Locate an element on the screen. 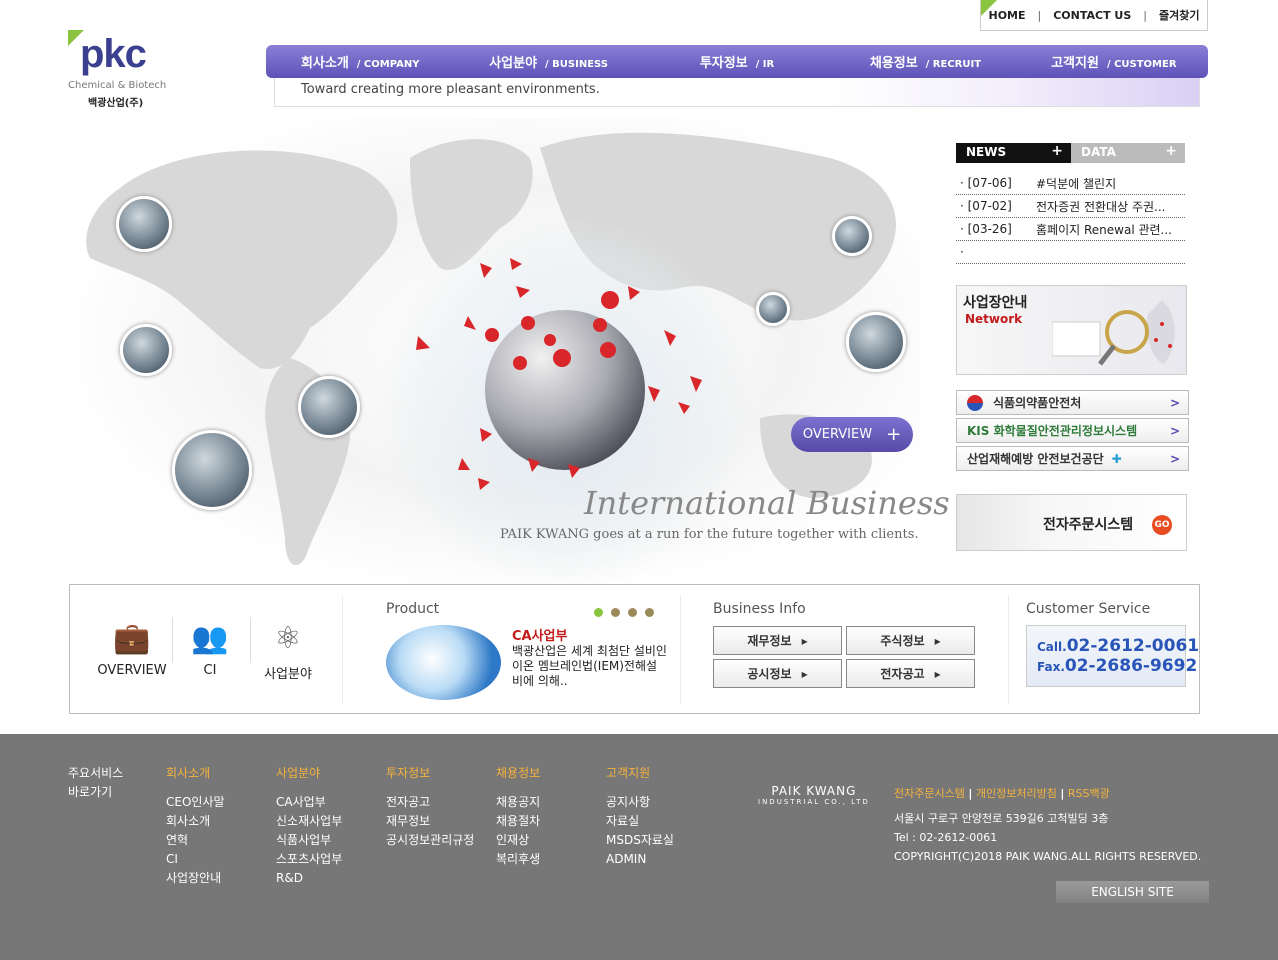 Image resolution: width=1278 pixels, height=960 pixels. nav-ir: 투자정보 / IR is located at coordinates (737, 61).